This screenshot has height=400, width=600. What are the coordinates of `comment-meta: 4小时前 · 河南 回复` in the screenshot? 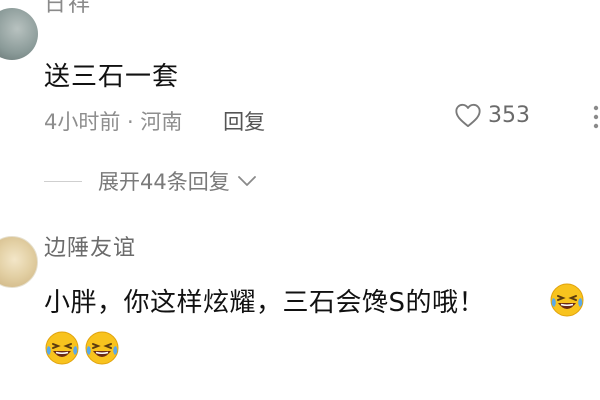 It's located at (154, 121).